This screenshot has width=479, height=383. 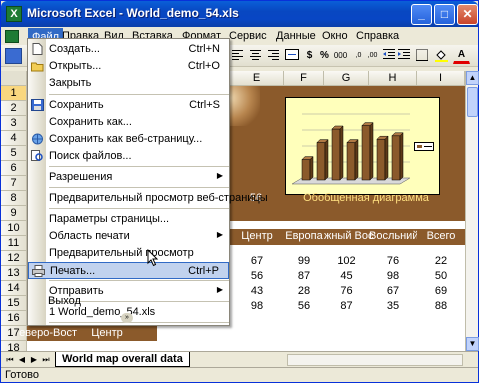 What do you see at coordinates (467, 14) in the screenshot?
I see `close-button: ✕` at bounding box center [467, 14].